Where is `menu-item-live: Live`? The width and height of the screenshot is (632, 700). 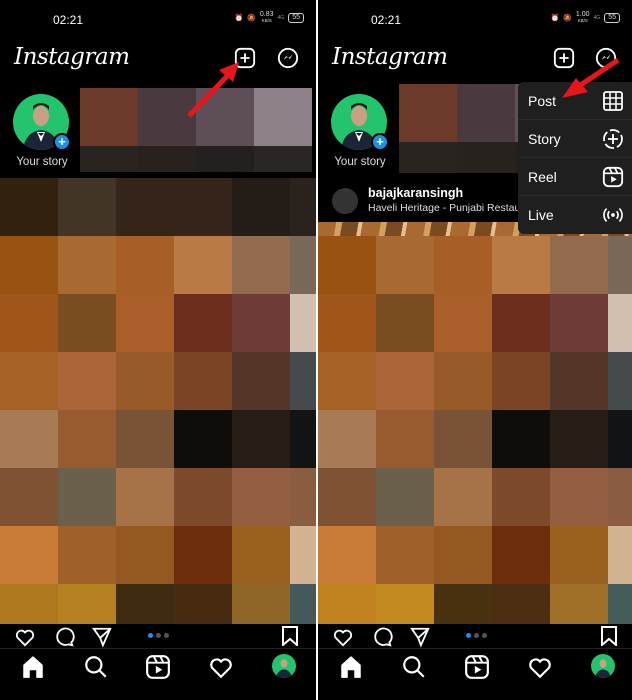 menu-item-live: Live is located at coordinates (575, 215).